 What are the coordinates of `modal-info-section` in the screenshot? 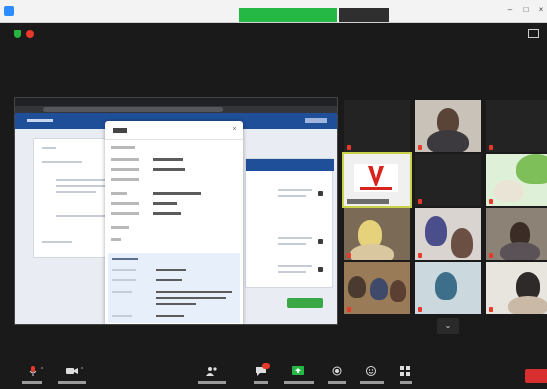 It's located at (174, 288).